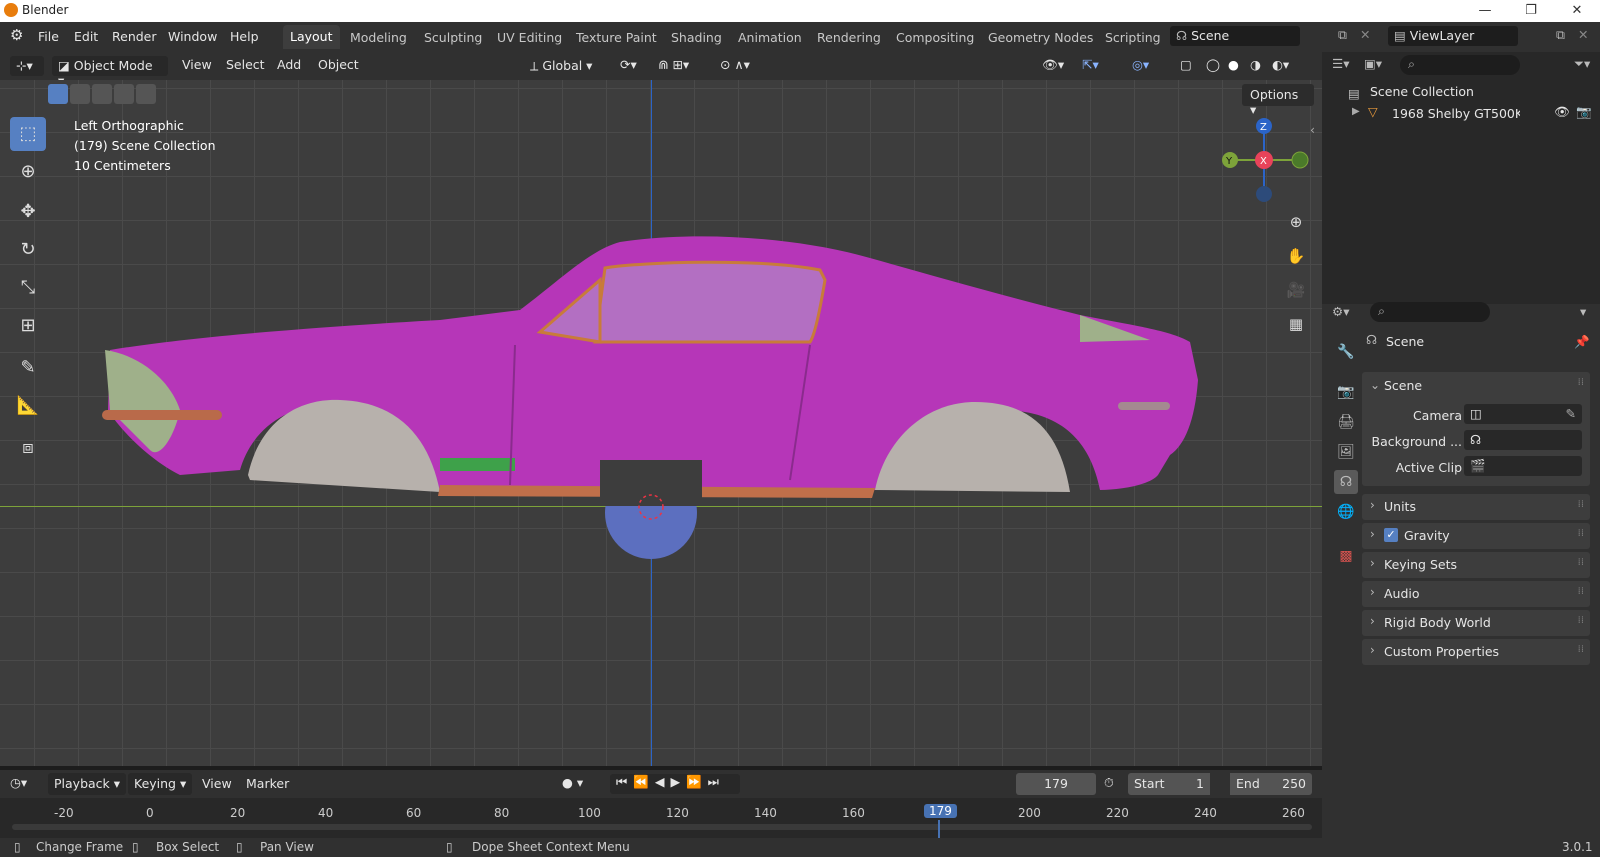 This screenshot has width=1600, height=857. Describe the element at coordinates (1233, 64) in the screenshot. I see `solid-shading-icon: ●` at that location.